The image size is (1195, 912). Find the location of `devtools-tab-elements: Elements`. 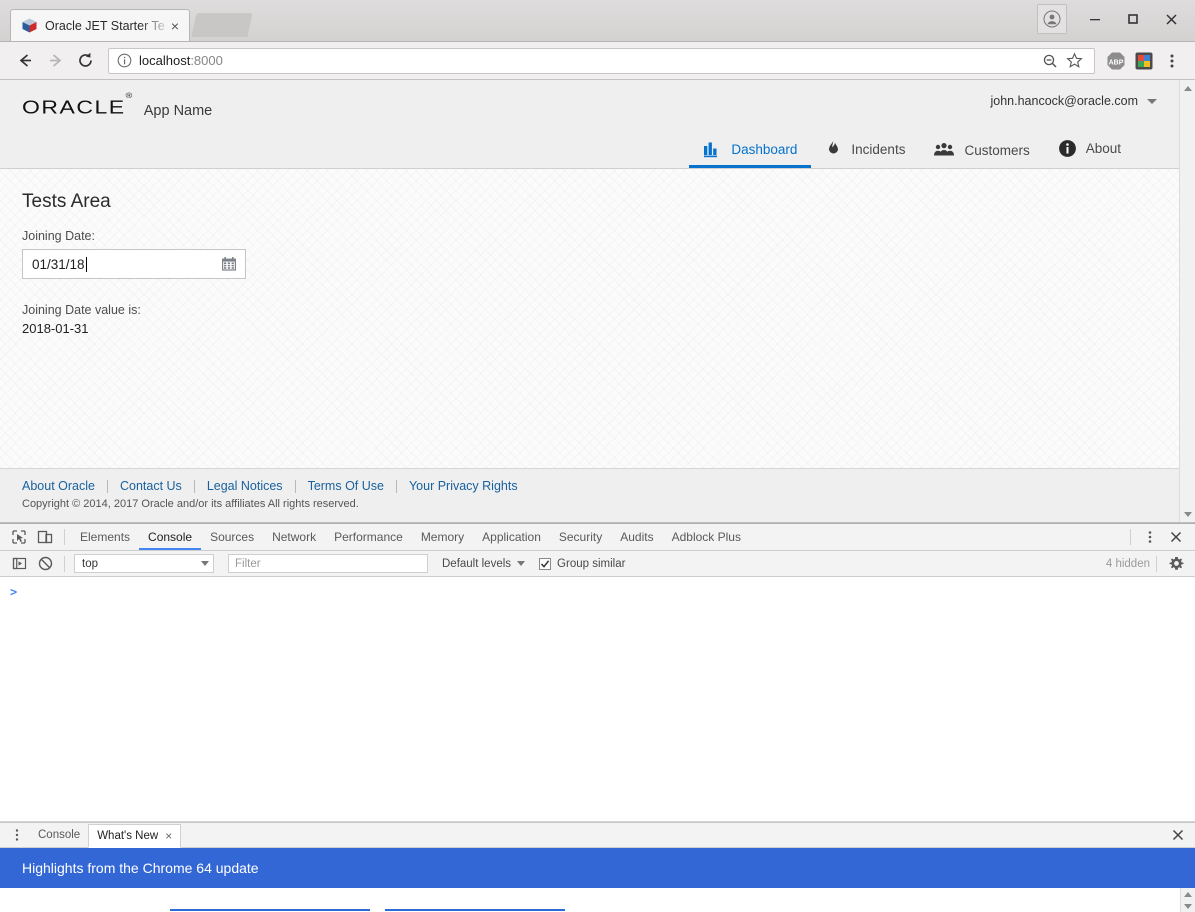

devtools-tab-elements: Elements is located at coordinates (105, 537).